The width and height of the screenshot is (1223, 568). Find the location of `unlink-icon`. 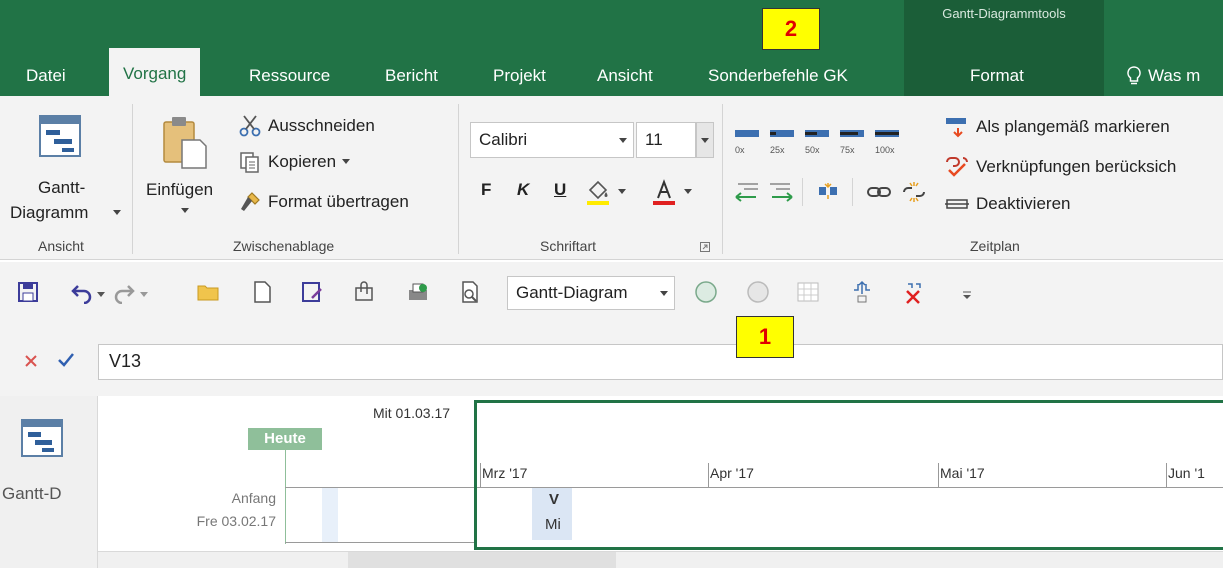

unlink-icon is located at coordinates (914, 192).